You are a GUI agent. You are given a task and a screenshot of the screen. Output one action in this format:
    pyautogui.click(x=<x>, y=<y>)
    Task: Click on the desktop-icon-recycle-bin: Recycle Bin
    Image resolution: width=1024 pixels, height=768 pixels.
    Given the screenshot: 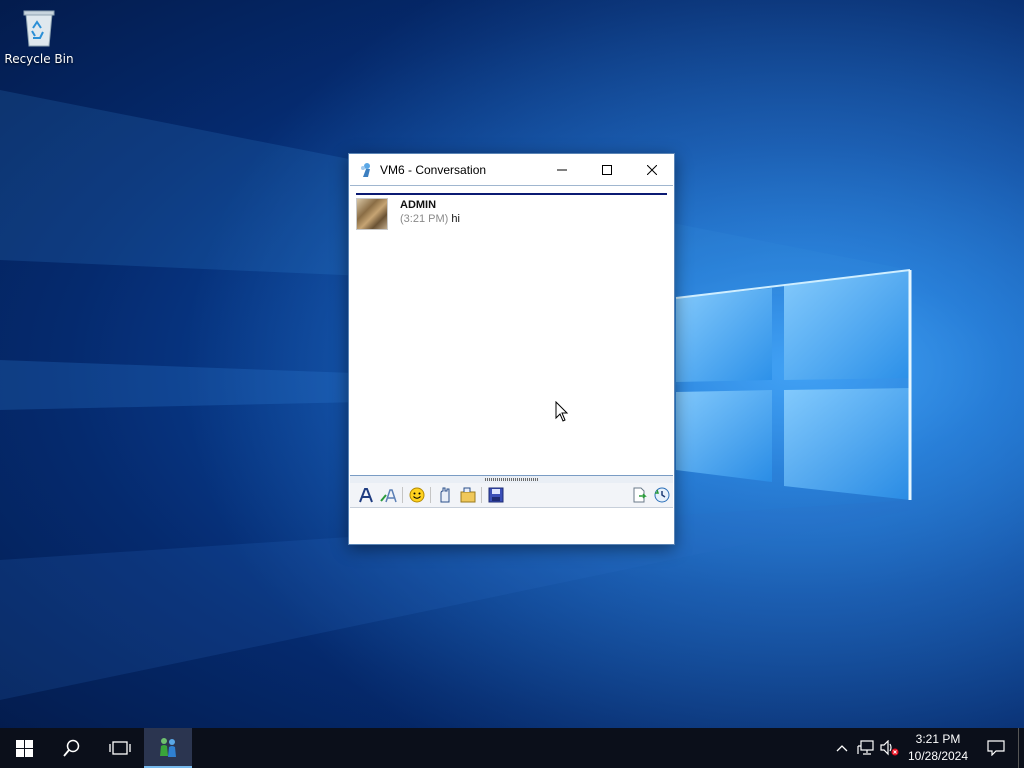 What is the action you would take?
    pyautogui.click(x=39, y=42)
    